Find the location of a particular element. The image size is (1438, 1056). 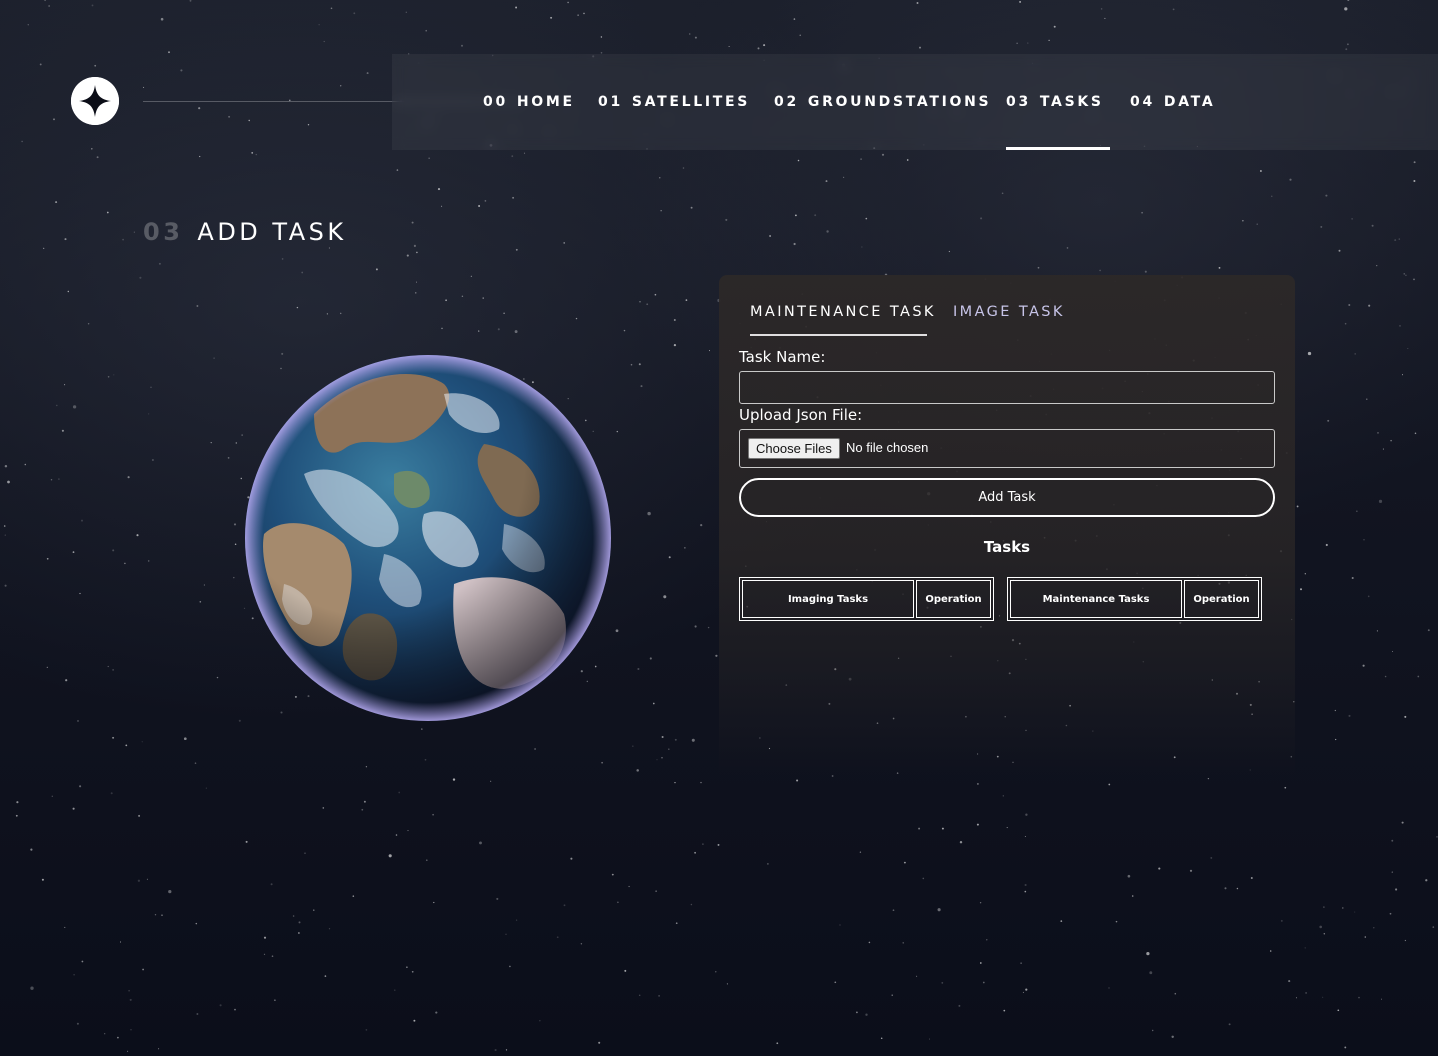

nav-item-data: 04 DATA is located at coordinates (1172, 102).